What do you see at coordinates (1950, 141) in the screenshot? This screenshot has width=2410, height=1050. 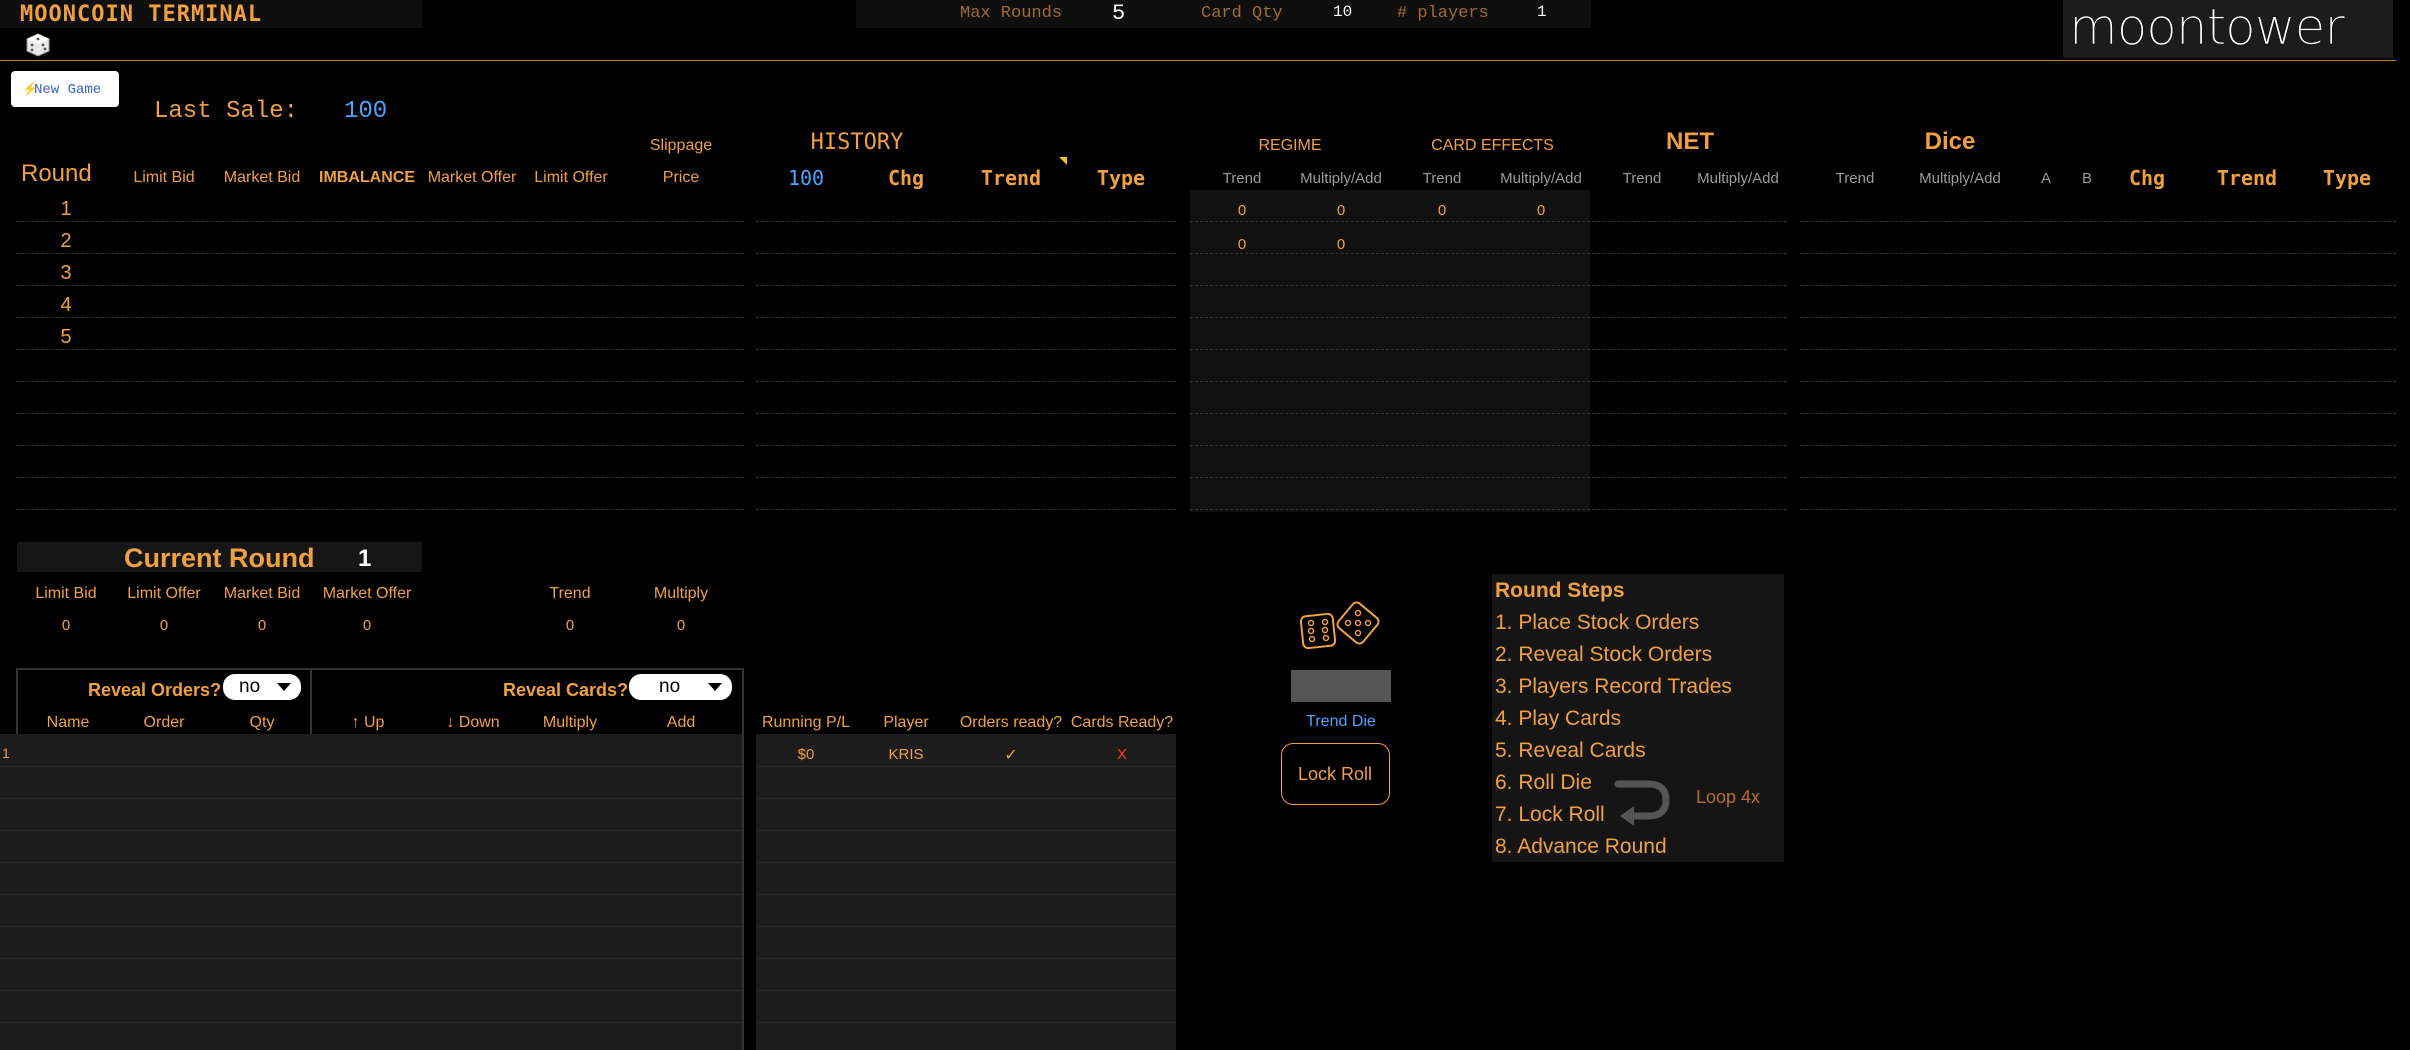 I see `dice-header: Dice` at bounding box center [1950, 141].